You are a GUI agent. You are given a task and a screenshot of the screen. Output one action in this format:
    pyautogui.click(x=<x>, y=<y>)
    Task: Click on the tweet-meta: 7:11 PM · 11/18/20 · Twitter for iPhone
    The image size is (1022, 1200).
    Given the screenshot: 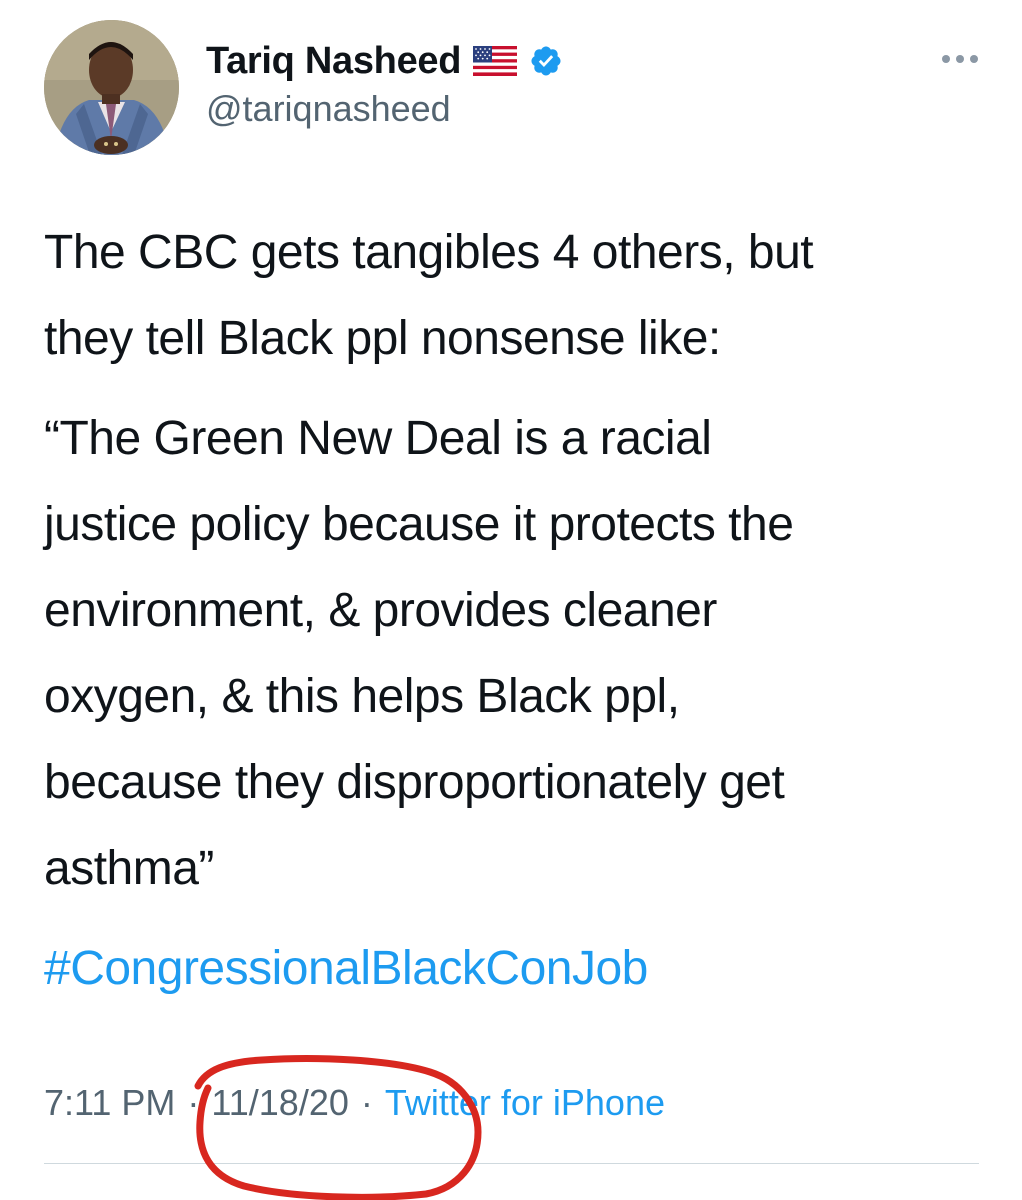 What is the action you would take?
    pyautogui.click(x=354, y=1103)
    